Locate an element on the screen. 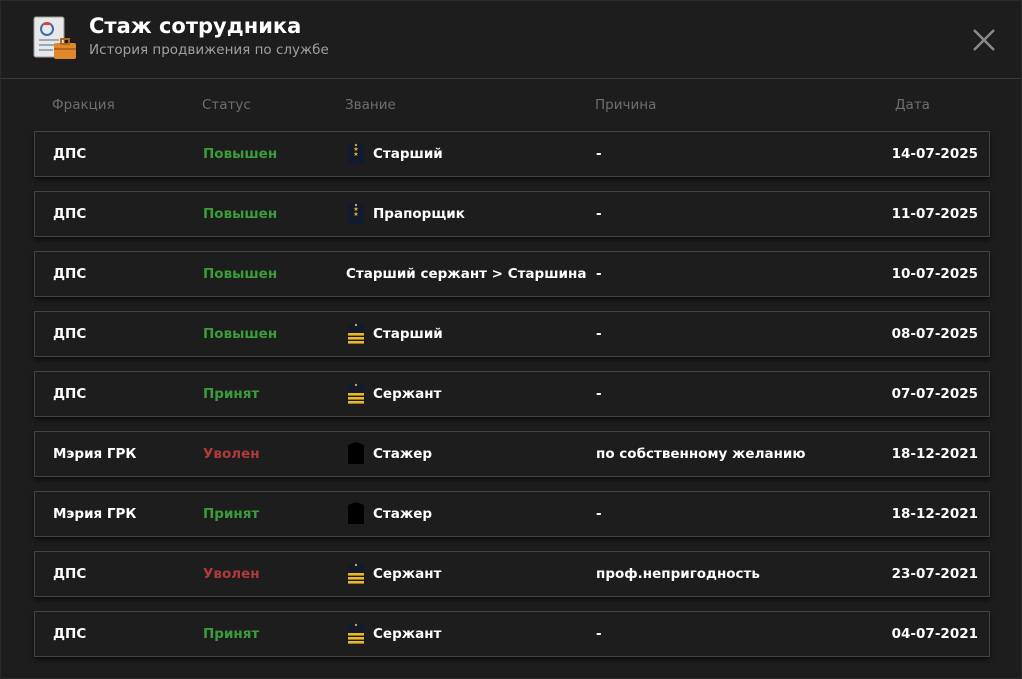 This screenshot has width=1022, height=679. date-cell: 11-07-2025 is located at coordinates (934, 214).